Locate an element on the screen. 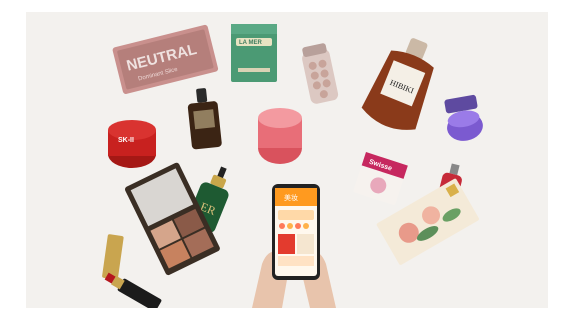  smartphone: 美妆 is located at coordinates (296, 232).